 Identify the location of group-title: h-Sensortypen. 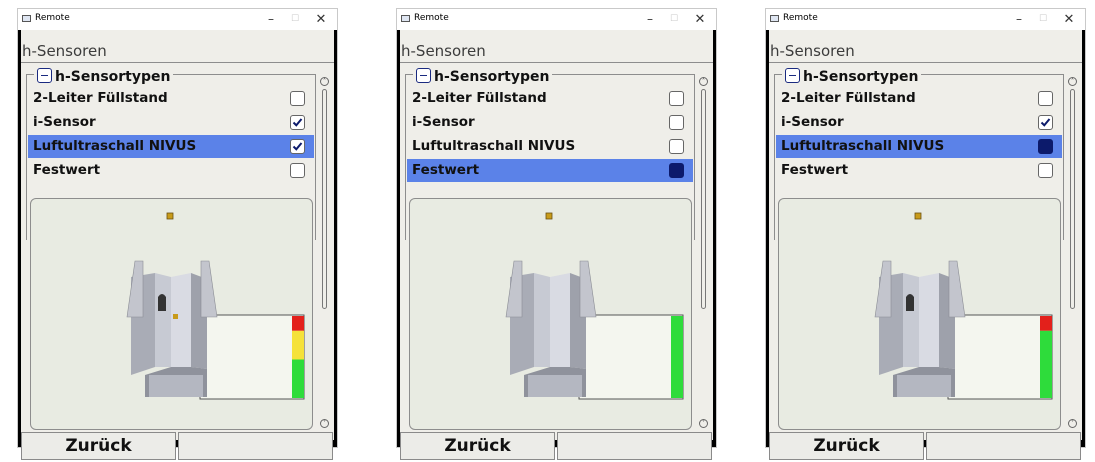
(861, 77).